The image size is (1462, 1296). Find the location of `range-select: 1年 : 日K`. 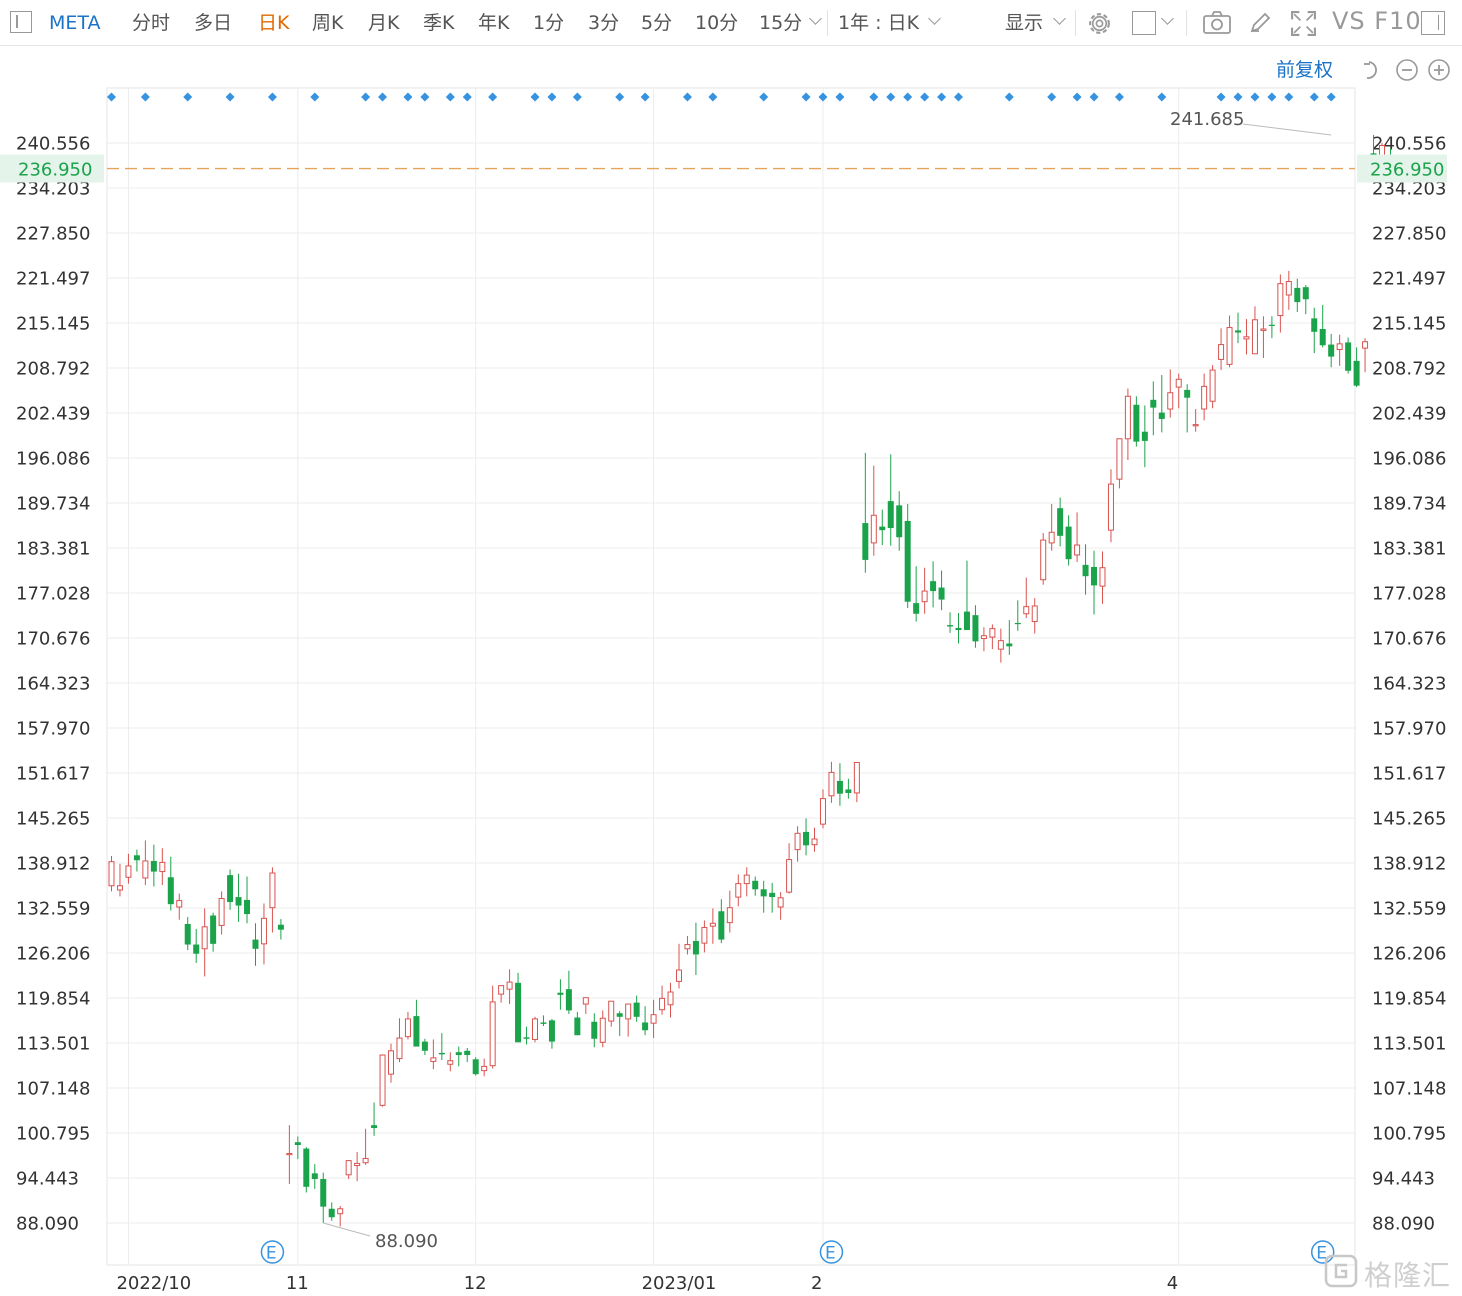

range-select: 1年 : 日K is located at coordinates (878, 23).